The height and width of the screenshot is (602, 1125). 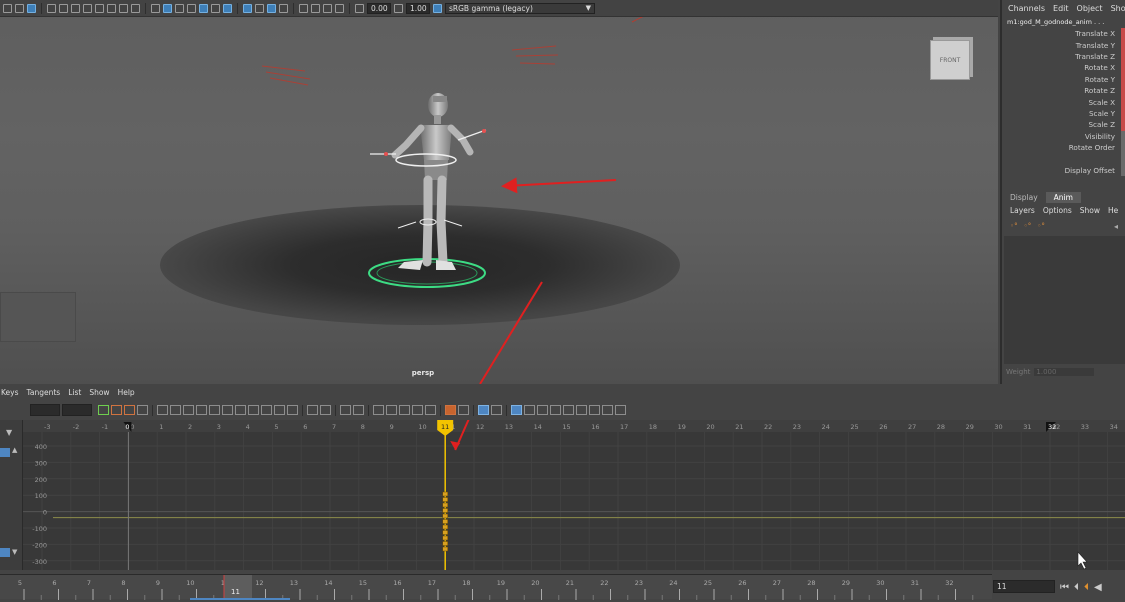 What do you see at coordinates (1063, 22) in the screenshot?
I see `node-name: m1:god_M_godnode_anim . . .` at bounding box center [1063, 22].